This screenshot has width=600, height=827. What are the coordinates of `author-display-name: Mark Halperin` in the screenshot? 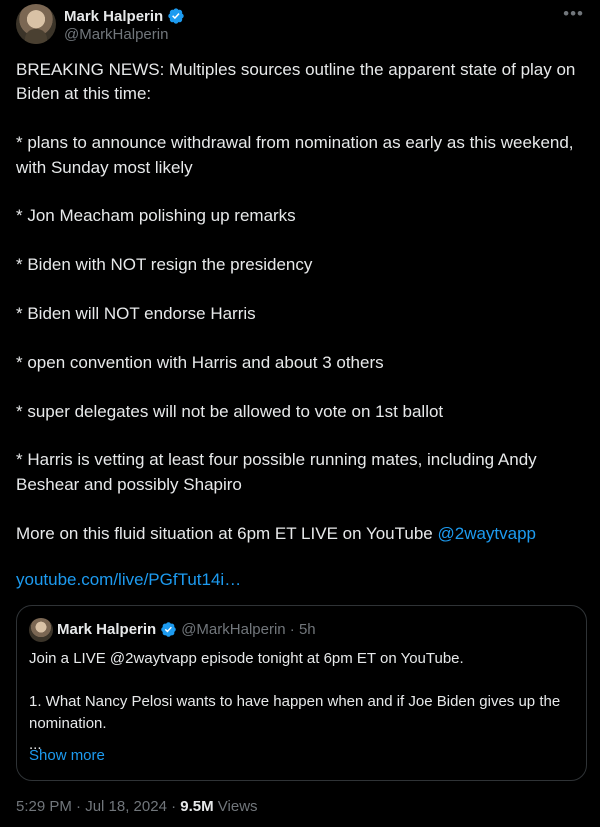 It's located at (113, 16).